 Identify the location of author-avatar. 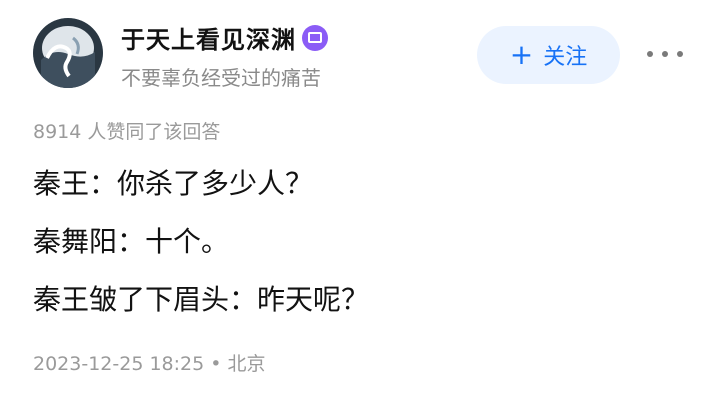
(68, 53).